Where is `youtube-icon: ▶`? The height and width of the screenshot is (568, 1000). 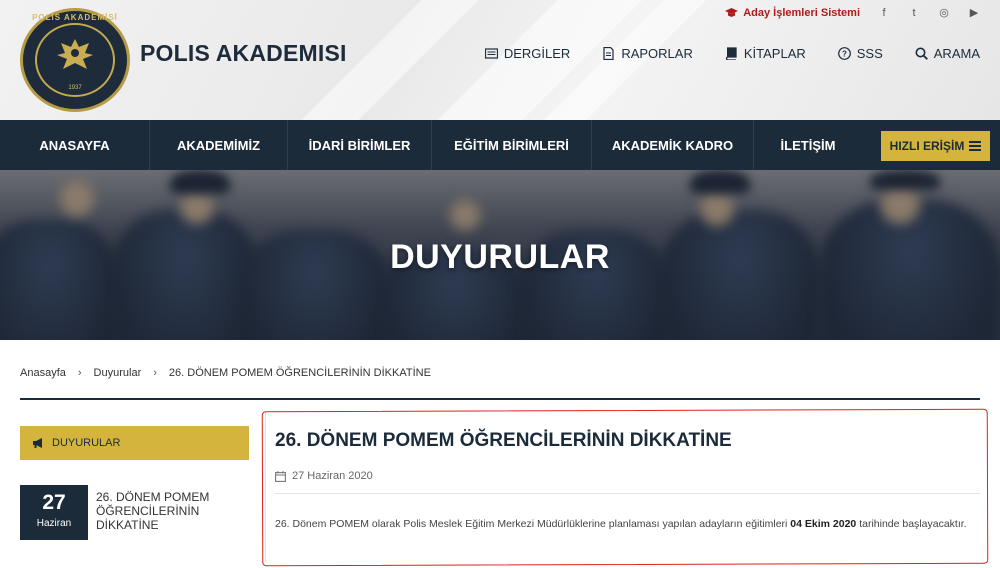 youtube-icon: ▶ is located at coordinates (974, 12).